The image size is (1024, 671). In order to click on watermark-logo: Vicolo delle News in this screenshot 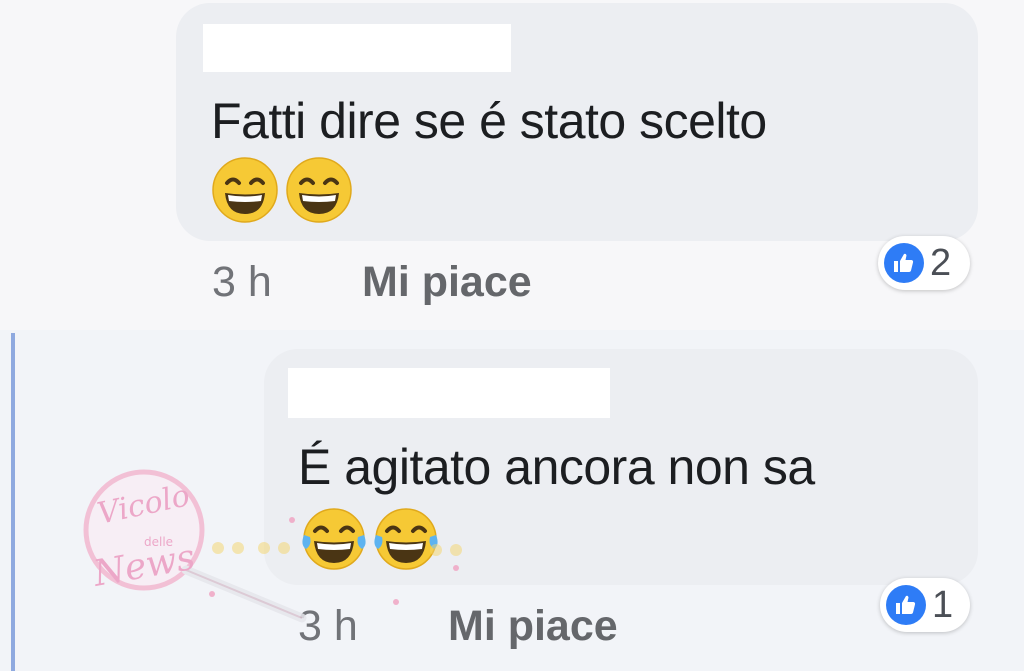, I will do `click(272, 546)`.